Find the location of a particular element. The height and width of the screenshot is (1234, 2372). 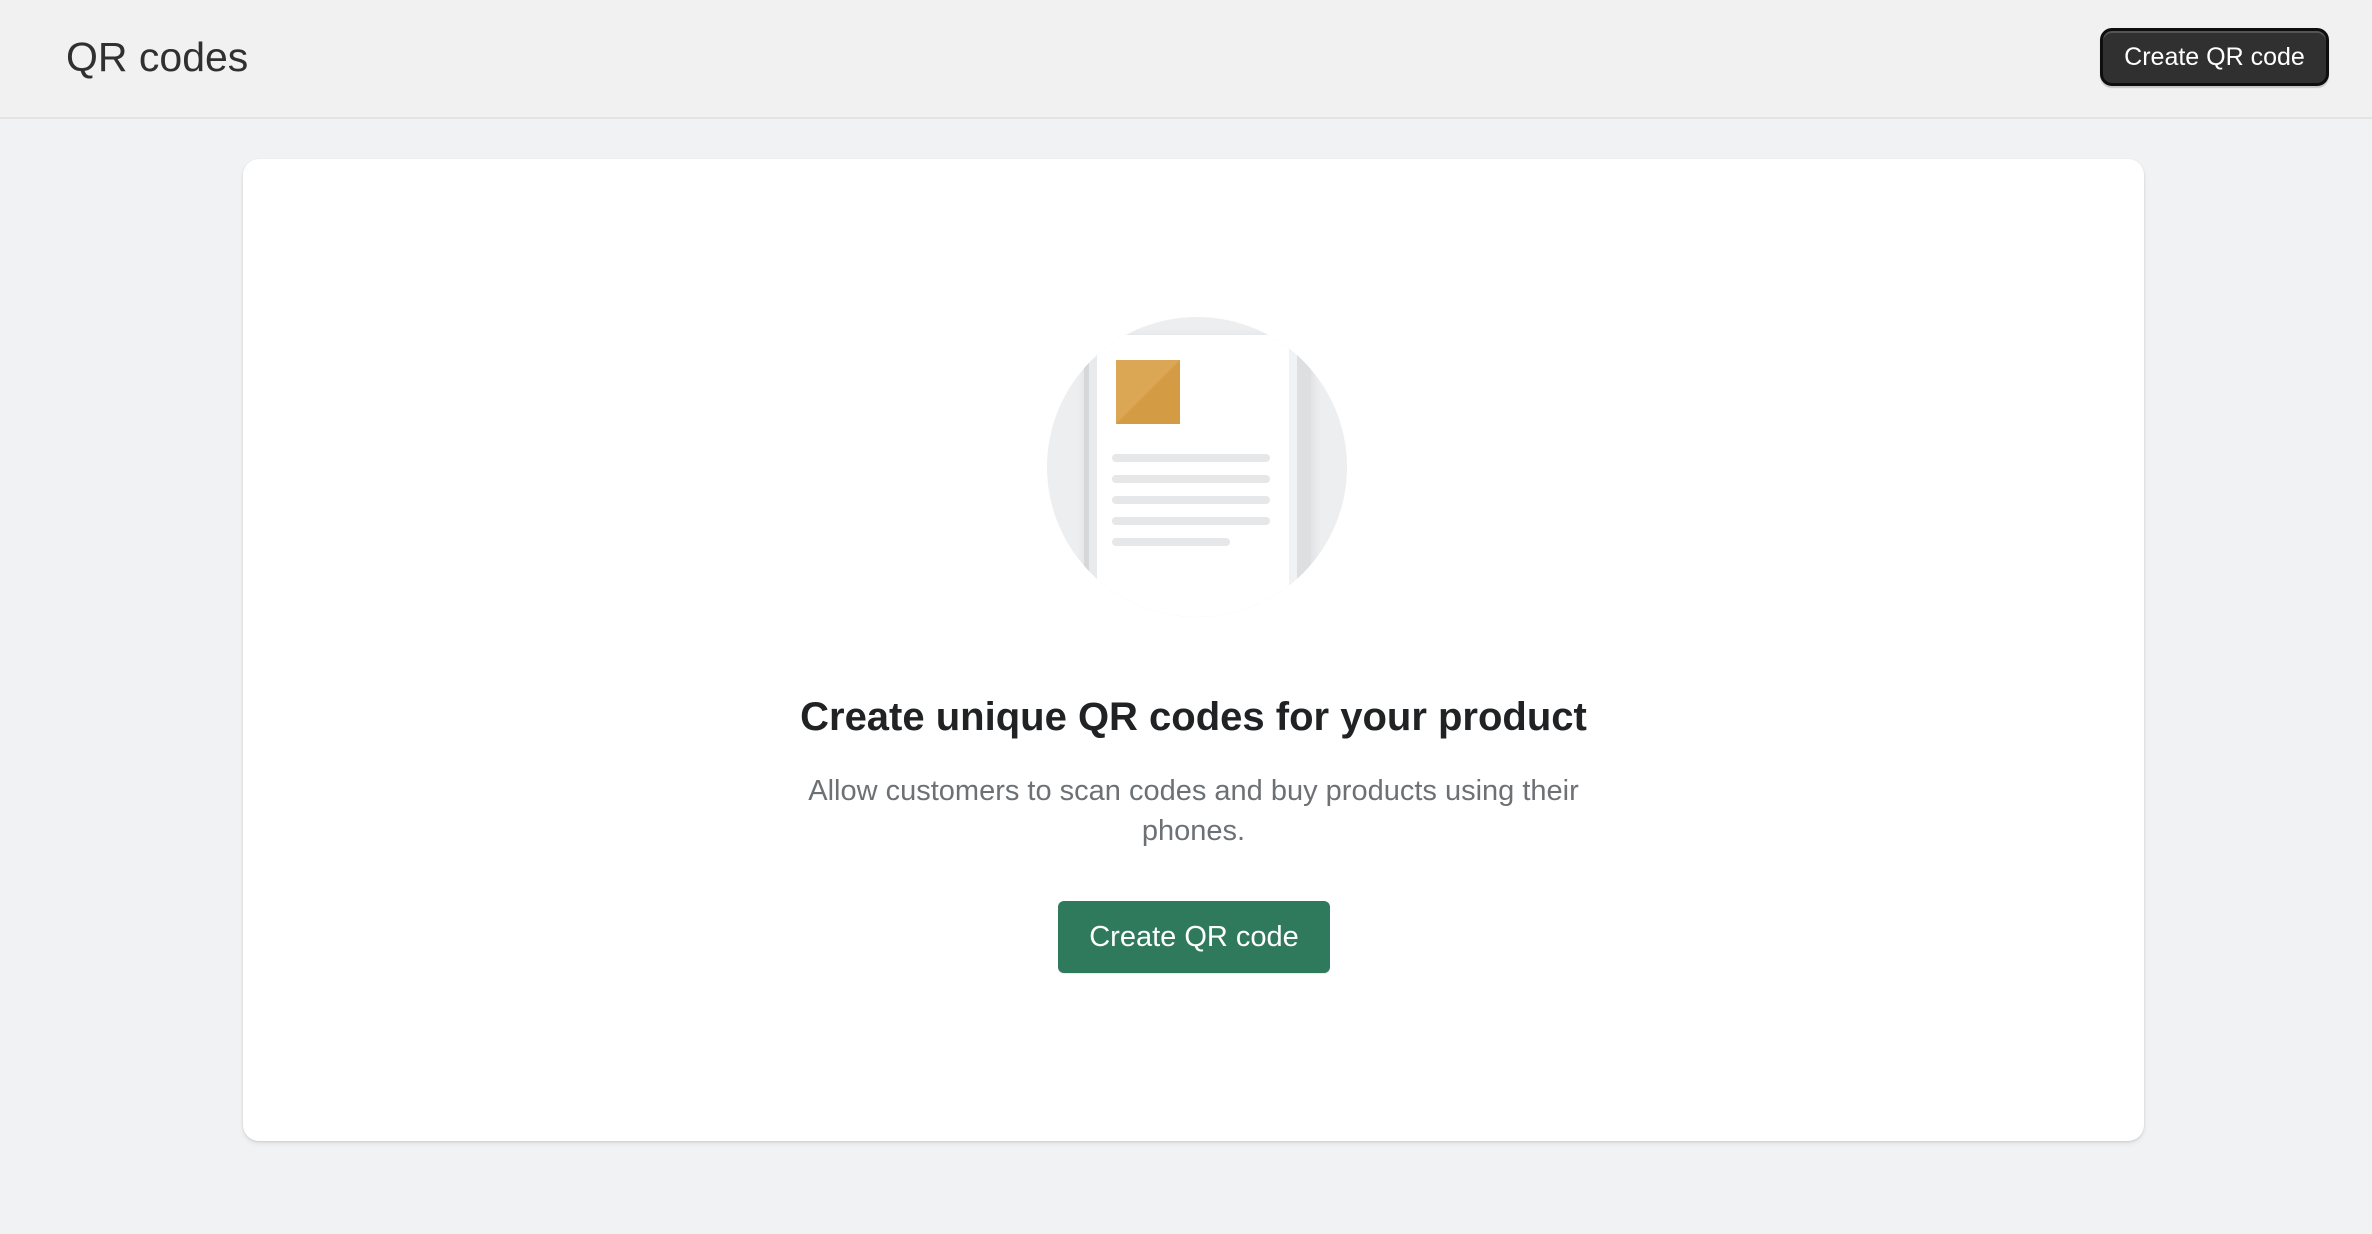

page-header: QR codes Create QR code is located at coordinates (1186, 59).